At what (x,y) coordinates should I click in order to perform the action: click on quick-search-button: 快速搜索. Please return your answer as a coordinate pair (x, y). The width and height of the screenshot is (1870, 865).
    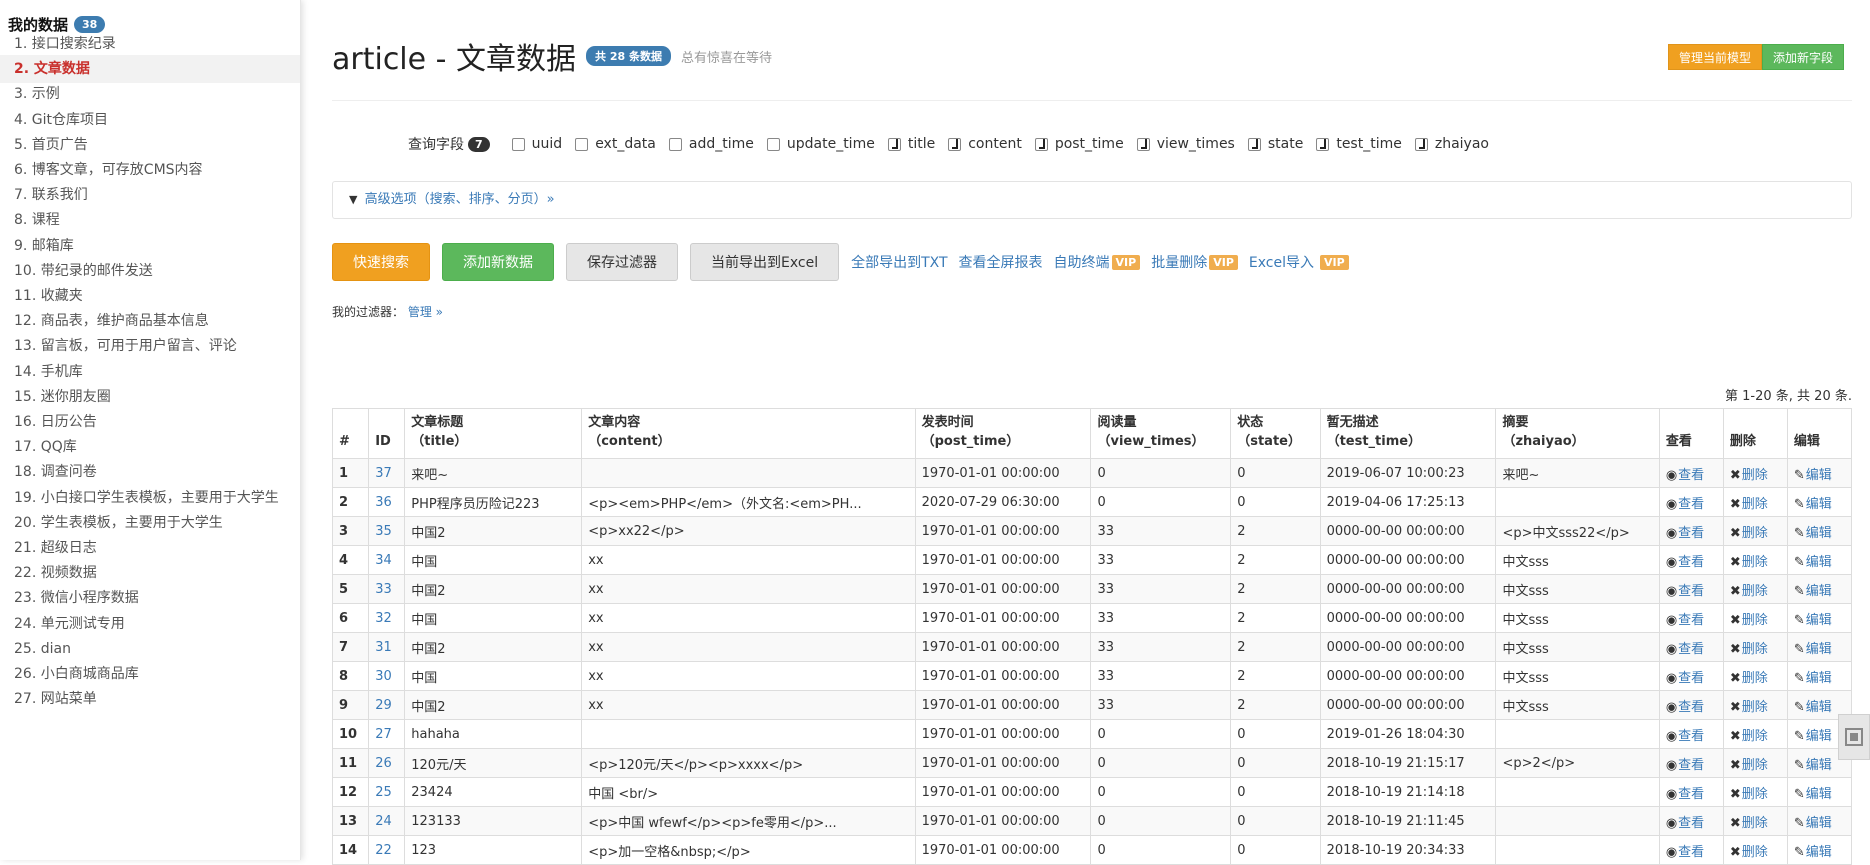
    Looking at the image, I should click on (381, 262).